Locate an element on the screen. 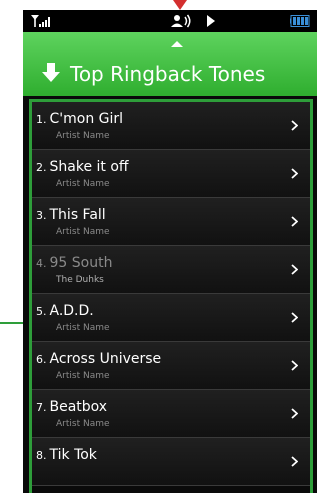 This screenshot has height=493, width=328. item-title: C'mon Girl is located at coordinates (86, 119).